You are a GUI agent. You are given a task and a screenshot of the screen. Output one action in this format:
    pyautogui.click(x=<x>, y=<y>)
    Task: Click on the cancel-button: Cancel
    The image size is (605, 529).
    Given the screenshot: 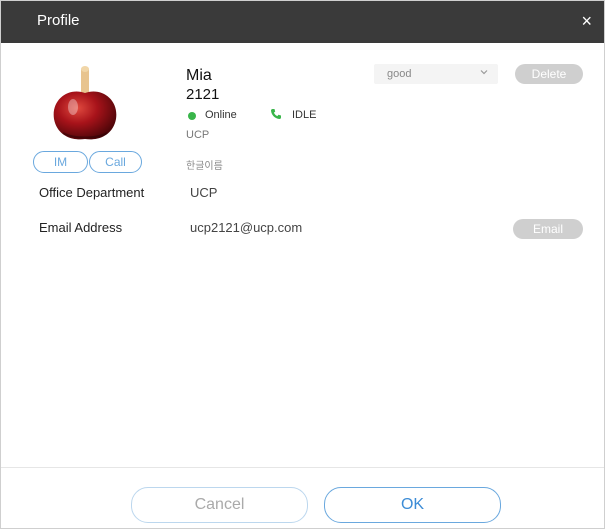 What is the action you would take?
    pyautogui.click(x=219, y=505)
    